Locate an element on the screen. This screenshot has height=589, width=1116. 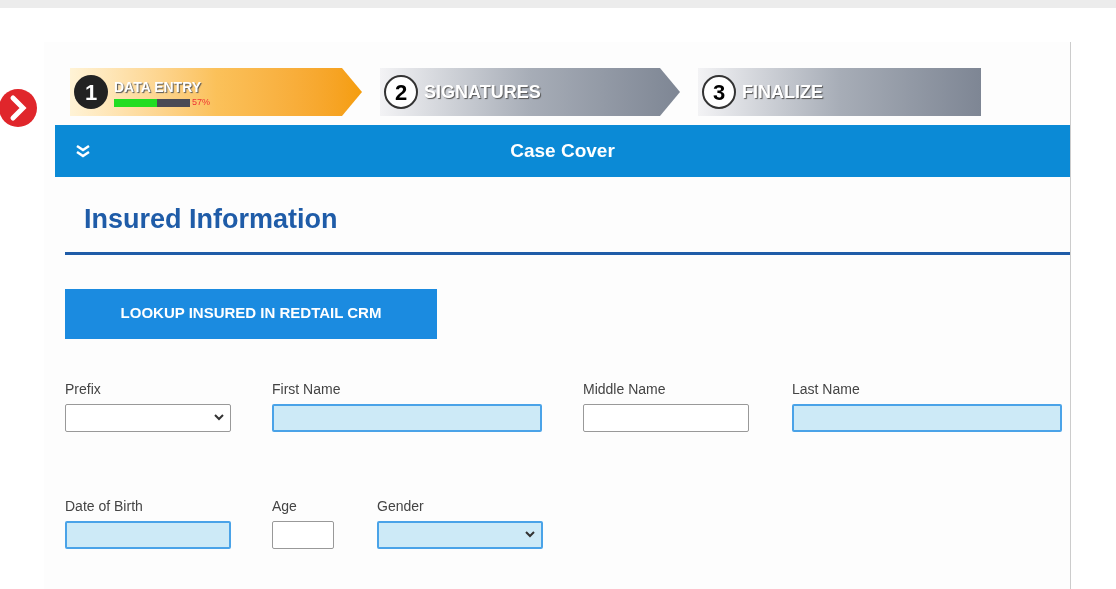
step-tab: 2 SIGNATURES is located at coordinates (530, 92).